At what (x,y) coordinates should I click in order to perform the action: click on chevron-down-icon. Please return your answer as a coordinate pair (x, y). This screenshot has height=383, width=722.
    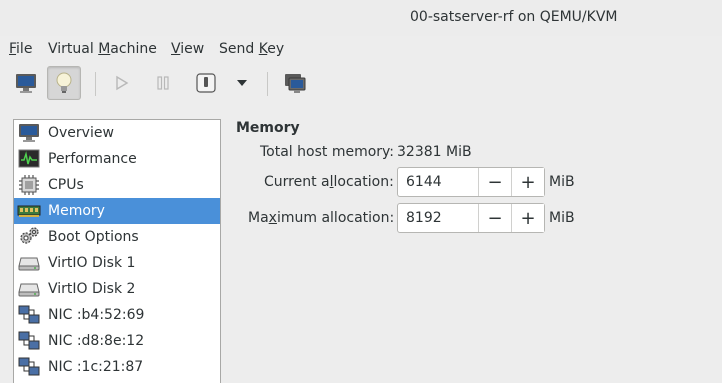
    Looking at the image, I should click on (242, 83).